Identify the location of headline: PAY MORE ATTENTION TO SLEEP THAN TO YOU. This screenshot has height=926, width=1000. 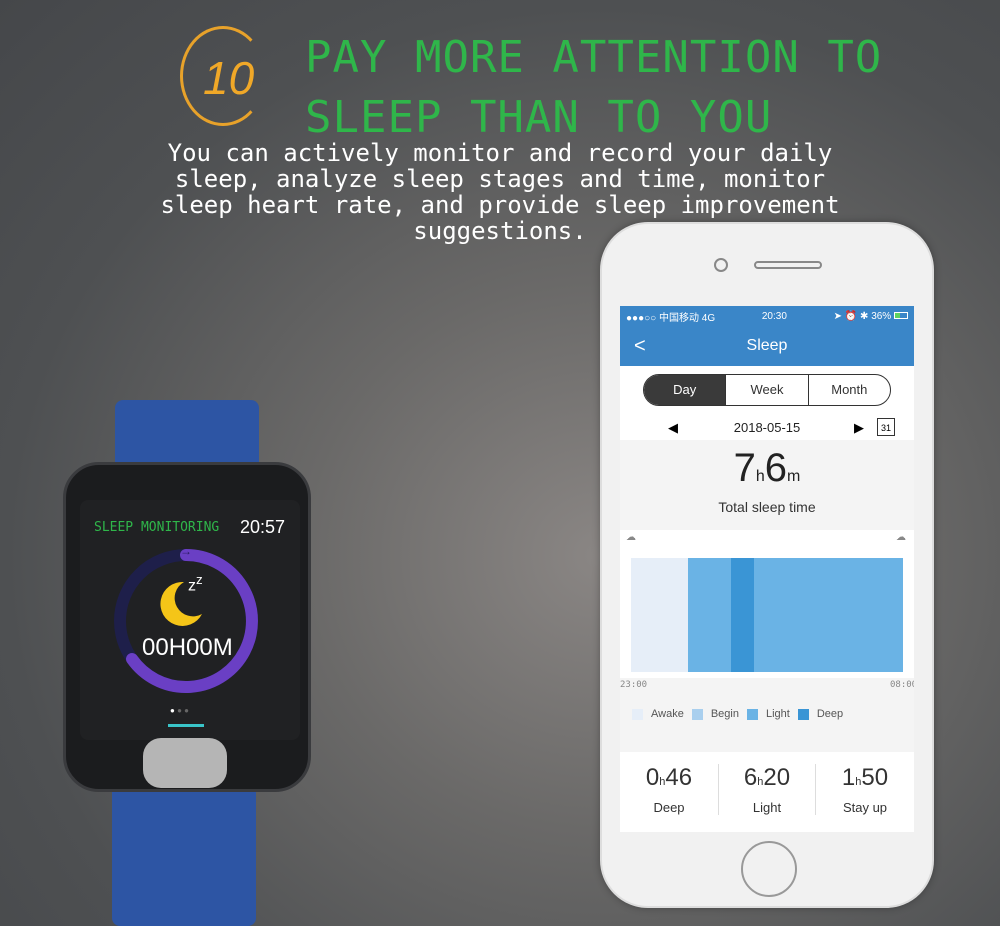
(594, 87).